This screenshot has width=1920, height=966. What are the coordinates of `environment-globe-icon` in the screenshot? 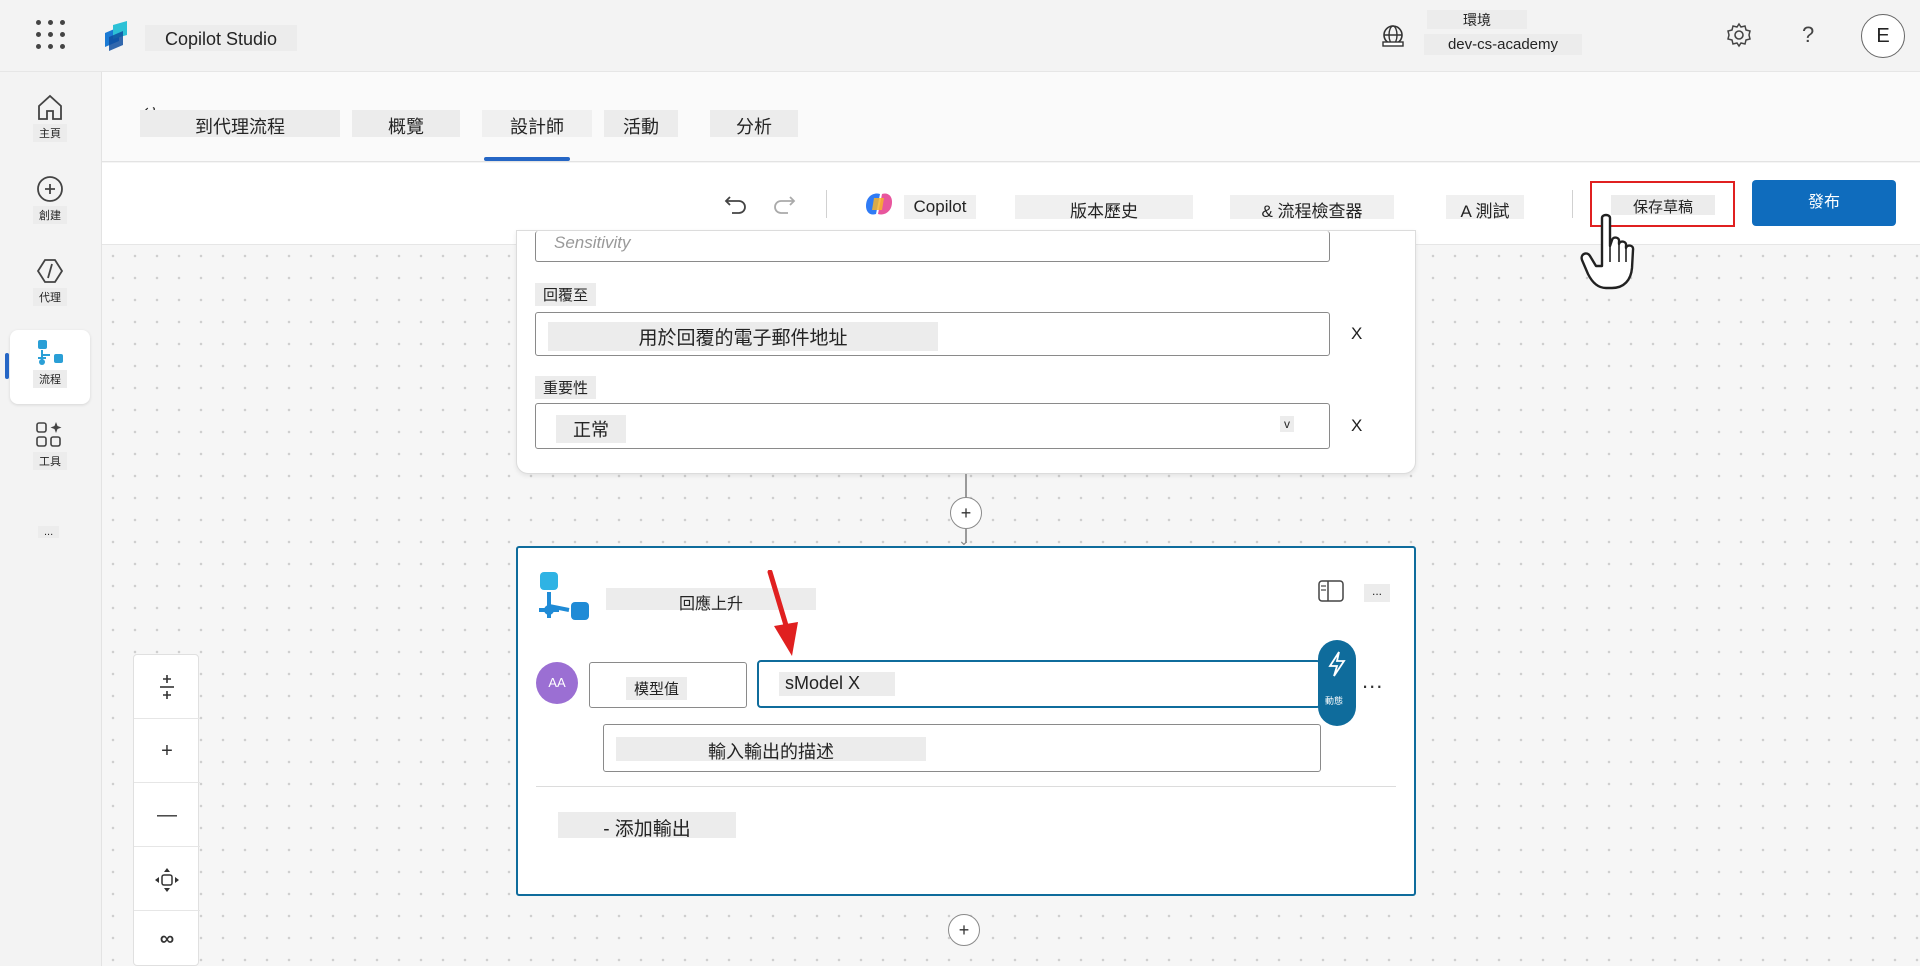 It's located at (1393, 38).